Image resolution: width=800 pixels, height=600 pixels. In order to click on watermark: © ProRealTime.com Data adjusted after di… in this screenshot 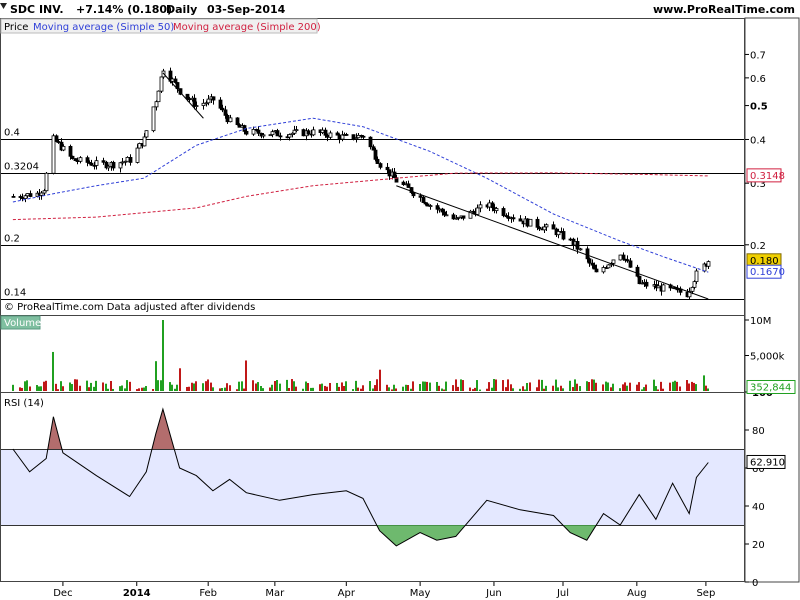, I will do `click(129, 307)`.